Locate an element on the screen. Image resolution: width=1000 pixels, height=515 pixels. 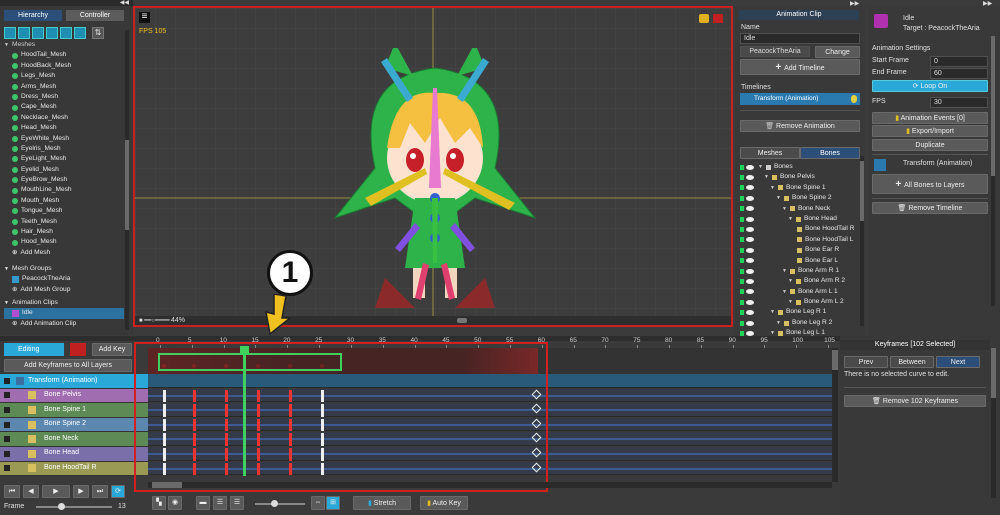
timeline-h-scrollbar is located at coordinates (490, 485).